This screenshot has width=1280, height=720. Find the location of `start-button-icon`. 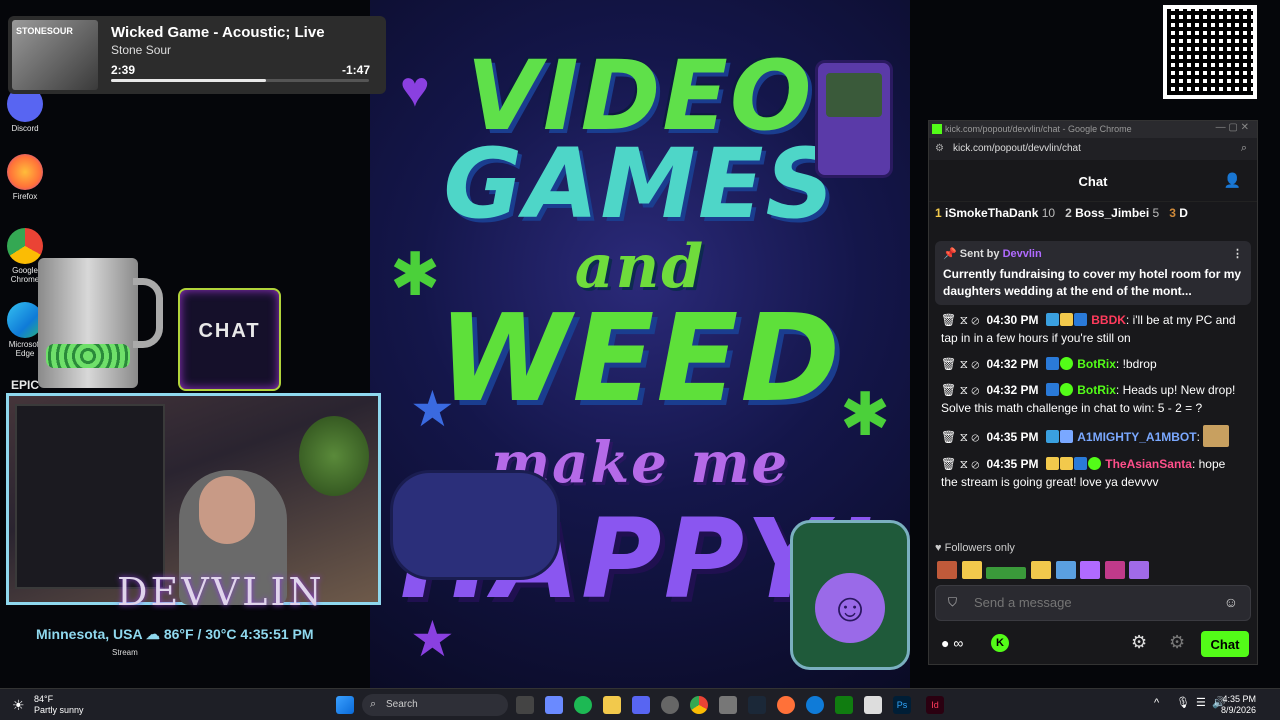

start-button-icon is located at coordinates (345, 705).